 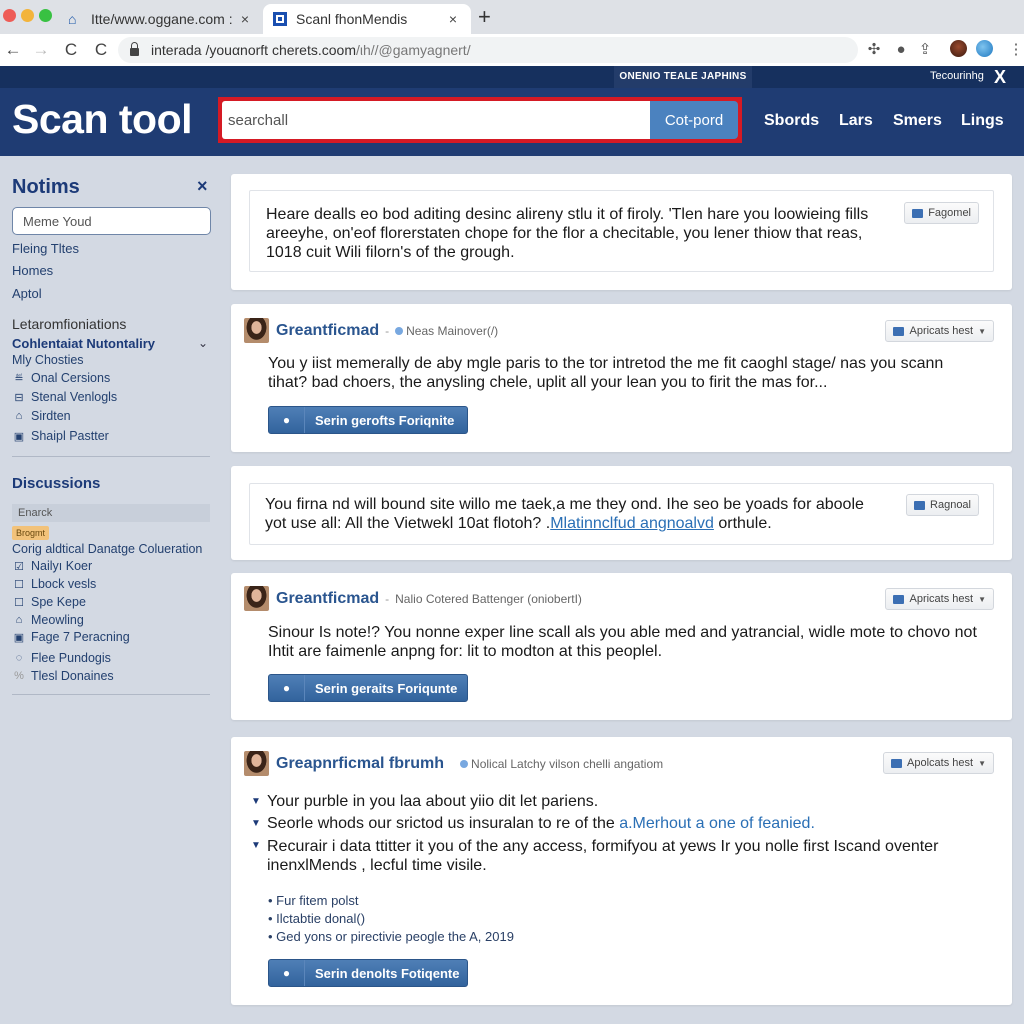 What do you see at coordinates (452, 330) in the screenshot?
I see `post-meta: Neas Mainover(/)` at bounding box center [452, 330].